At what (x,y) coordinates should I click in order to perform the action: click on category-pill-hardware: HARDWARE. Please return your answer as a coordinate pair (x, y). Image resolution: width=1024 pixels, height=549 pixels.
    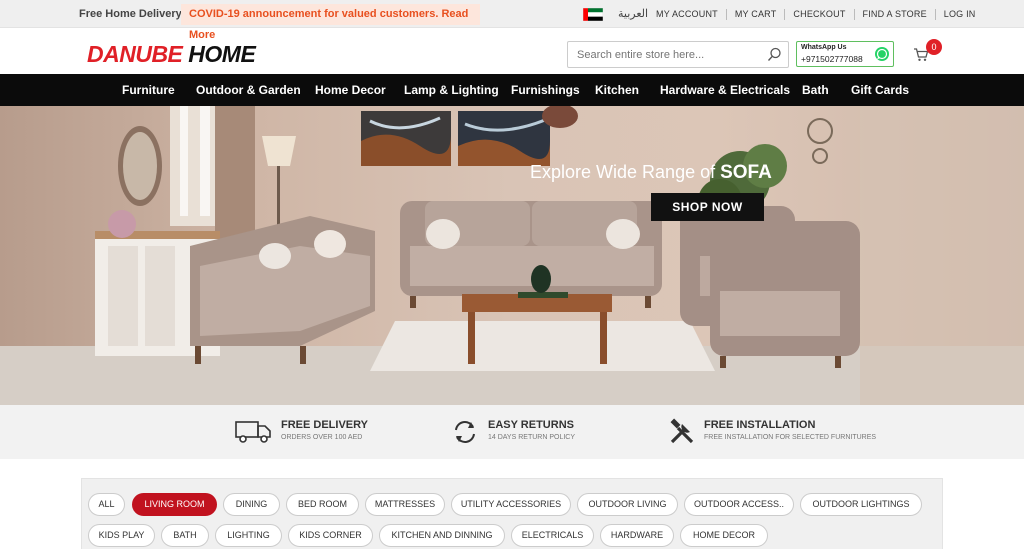
    Looking at the image, I should click on (637, 535).